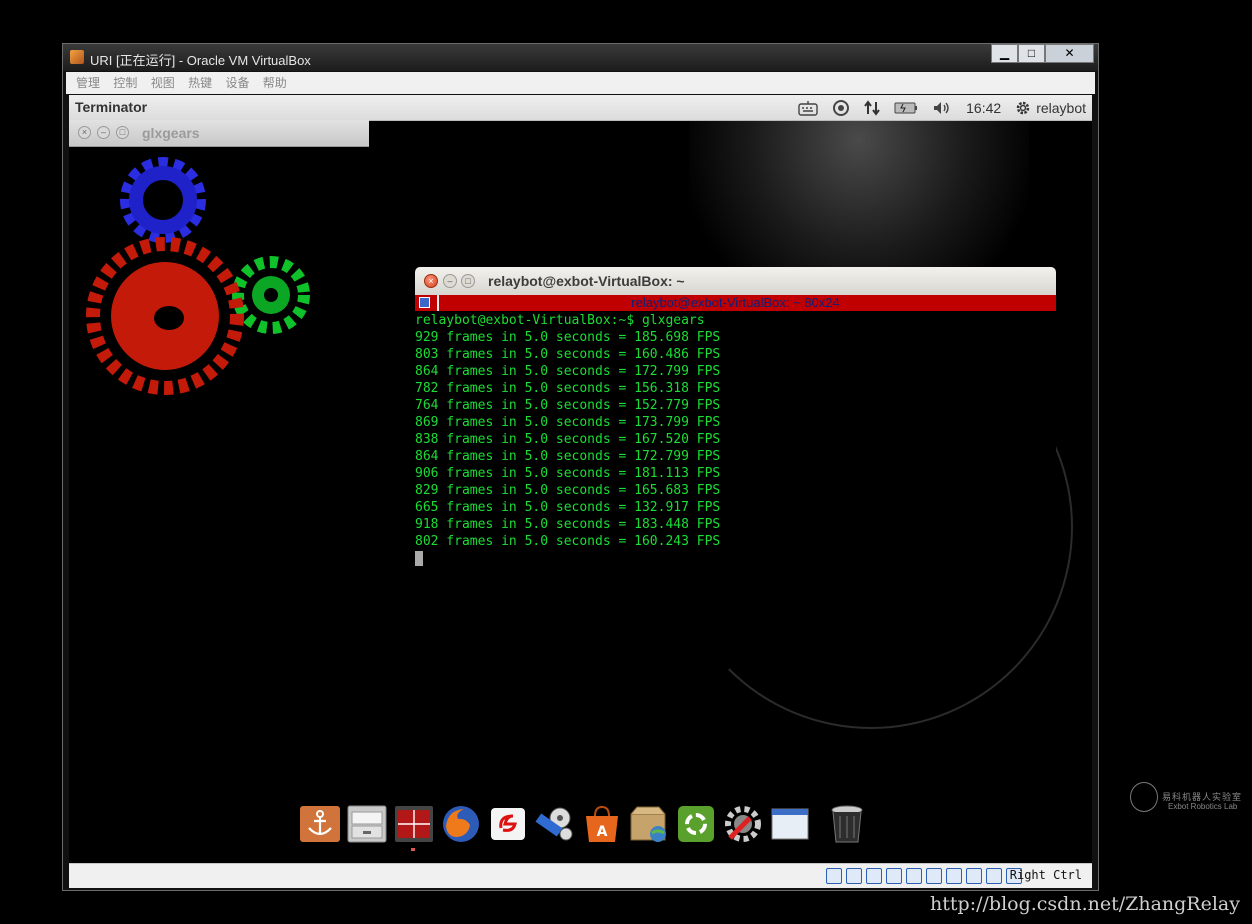 This screenshot has width=1252, height=924. I want to click on sync-icon, so click(841, 108).